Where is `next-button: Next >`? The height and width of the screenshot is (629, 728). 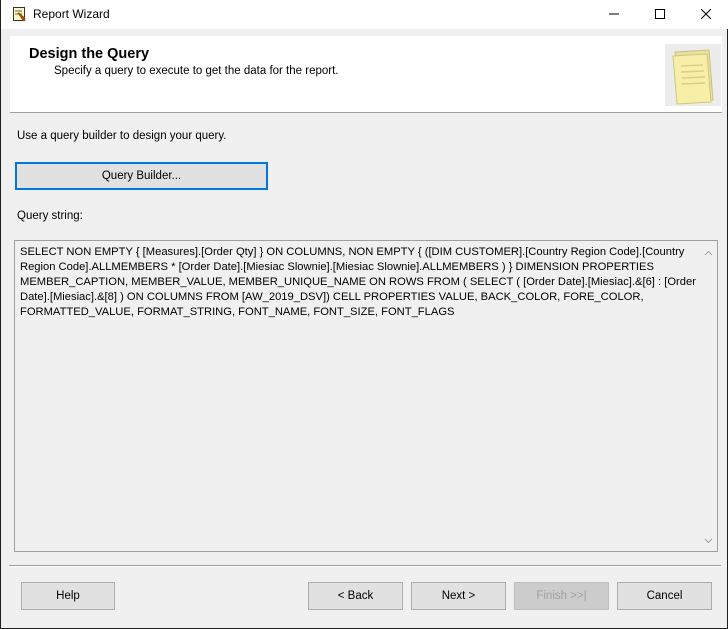 next-button: Next > is located at coordinates (458, 596).